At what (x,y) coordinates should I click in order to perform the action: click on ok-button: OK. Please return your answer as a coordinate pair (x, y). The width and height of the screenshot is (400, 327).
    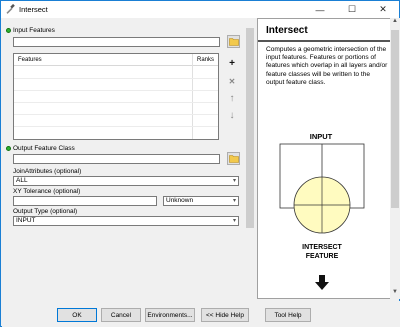
    Looking at the image, I should click on (77, 315).